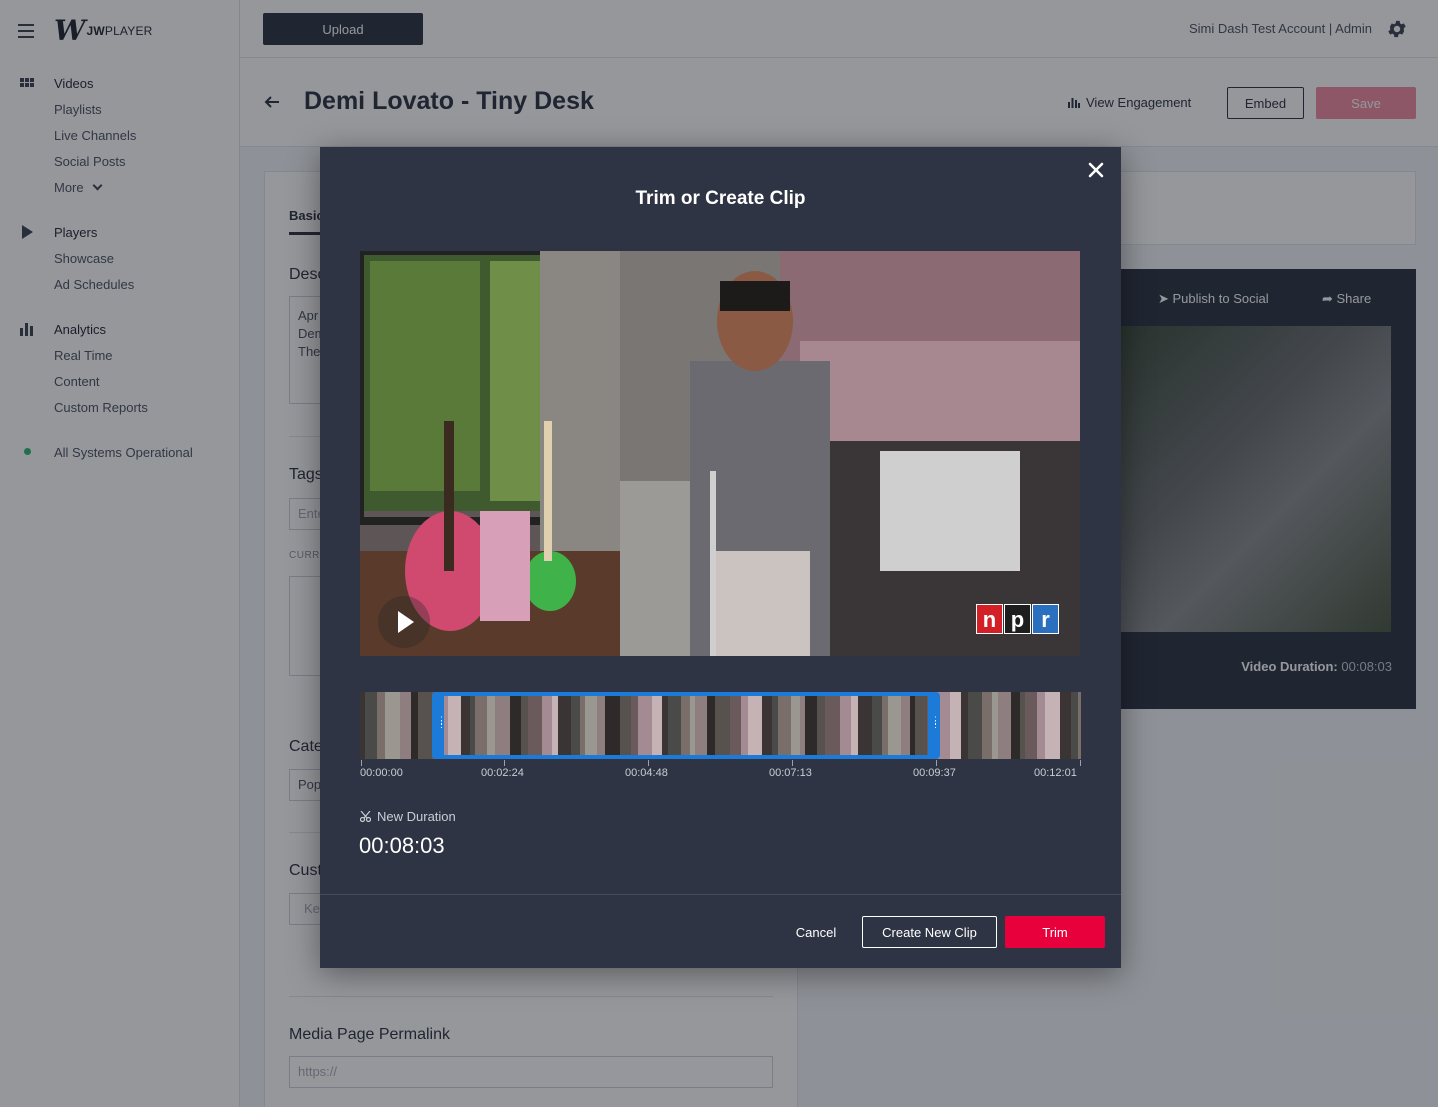  What do you see at coordinates (365, 816) in the screenshot?
I see `scissors-icon` at bounding box center [365, 816].